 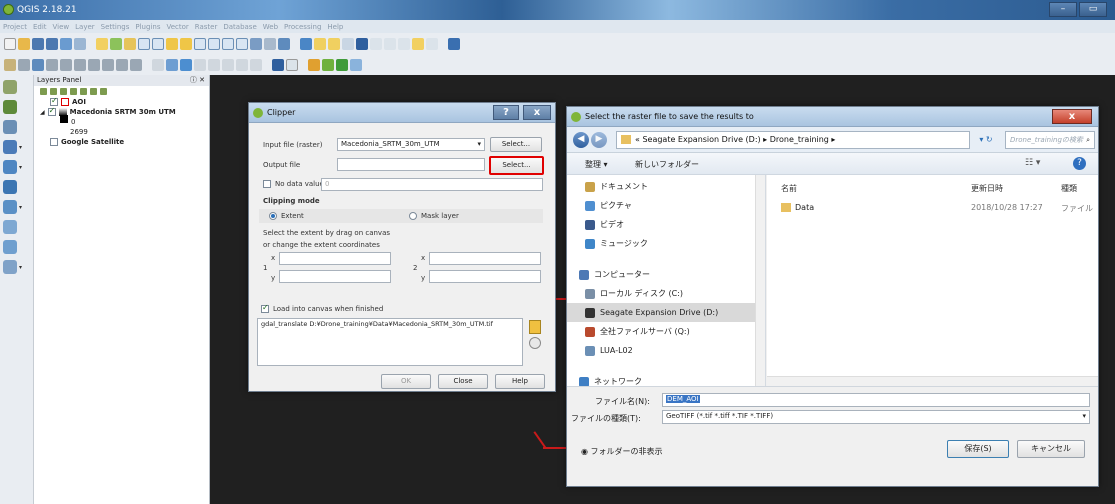 What do you see at coordinates (239, 27) in the screenshot?
I see `menu-database: Database` at bounding box center [239, 27].